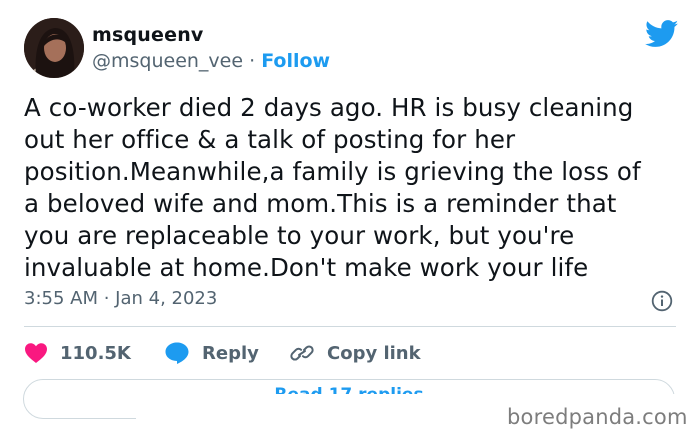 The image size is (700, 442). Describe the element at coordinates (167, 61) in the screenshot. I see `user-handle: @msqueen_vee` at that location.